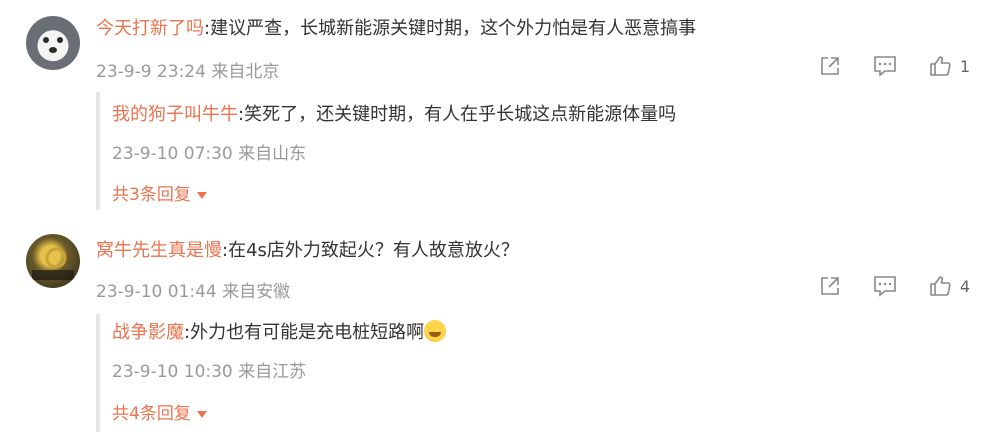 Image resolution: width=1000 pixels, height=435 pixels. I want to click on like-button: 1, so click(949, 66).